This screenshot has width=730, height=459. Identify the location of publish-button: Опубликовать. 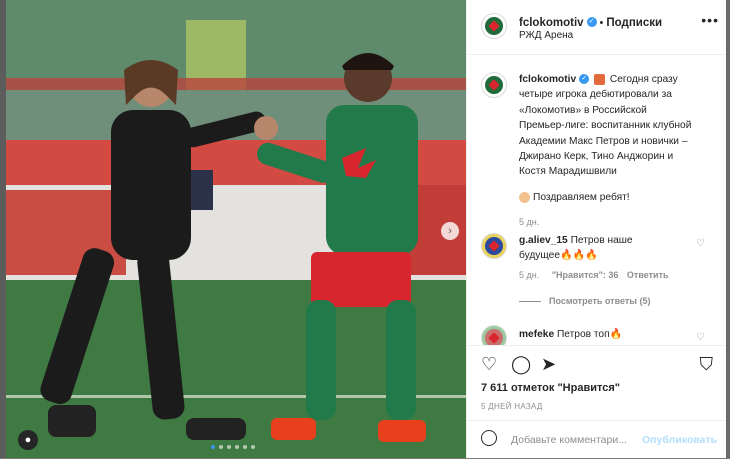
(679, 440).